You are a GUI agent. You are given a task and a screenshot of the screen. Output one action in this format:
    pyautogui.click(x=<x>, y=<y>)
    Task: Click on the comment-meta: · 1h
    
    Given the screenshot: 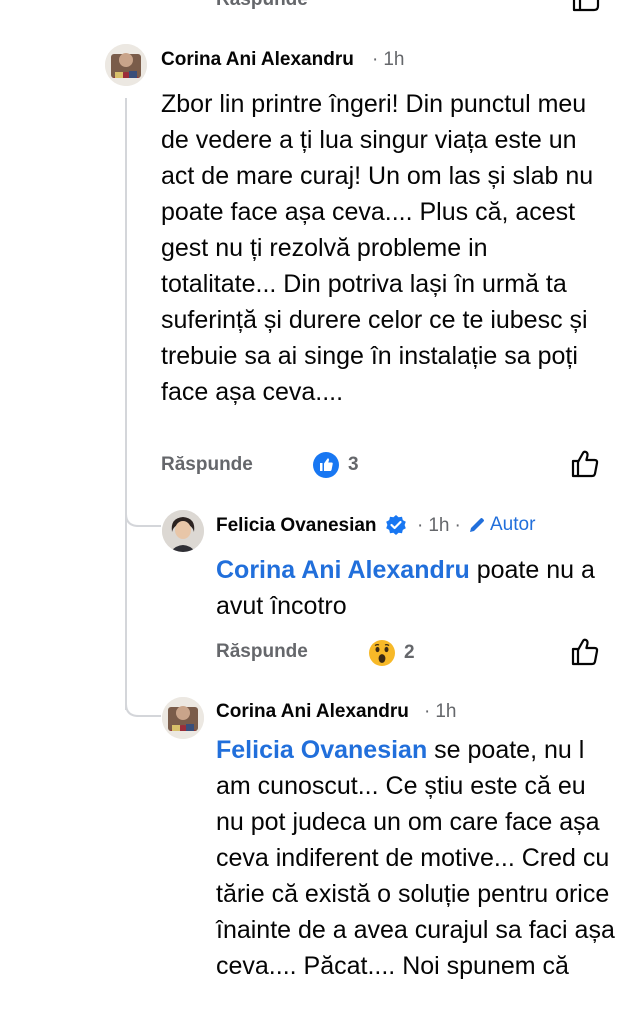 What is the action you would take?
    pyautogui.click(x=388, y=59)
    